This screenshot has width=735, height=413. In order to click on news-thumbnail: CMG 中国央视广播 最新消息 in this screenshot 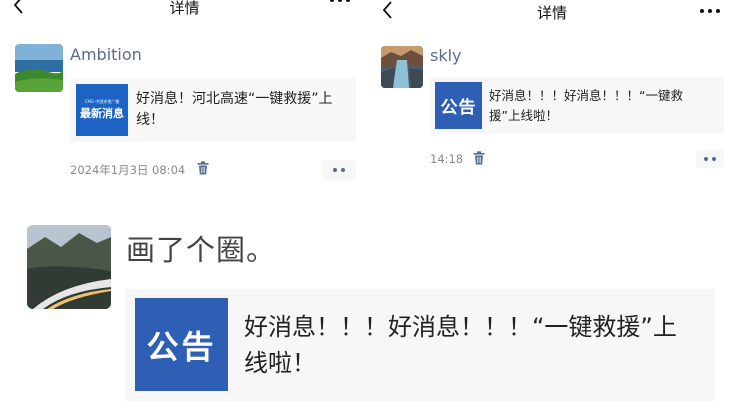, I will do `click(102, 110)`.